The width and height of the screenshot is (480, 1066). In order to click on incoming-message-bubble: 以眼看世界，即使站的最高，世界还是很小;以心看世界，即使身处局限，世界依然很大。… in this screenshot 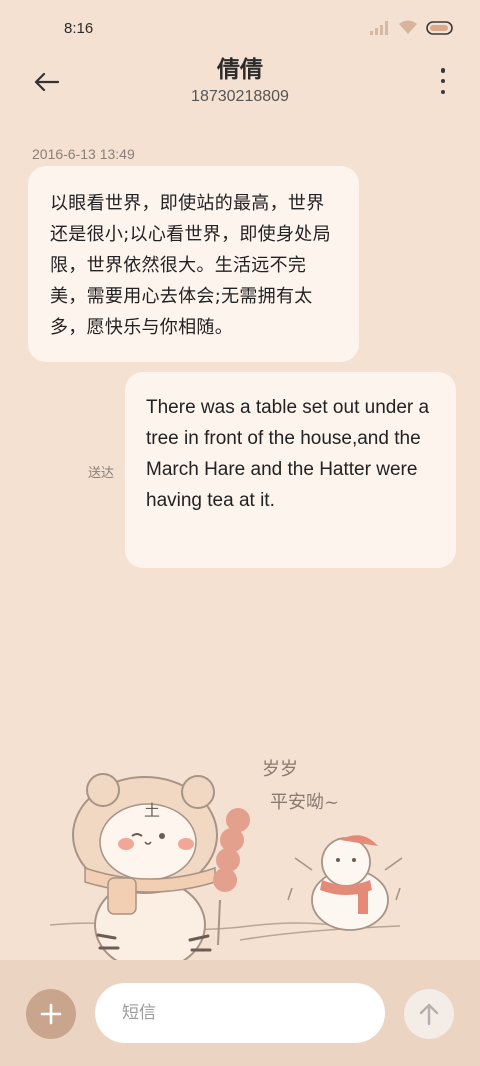, I will do `click(193, 264)`.